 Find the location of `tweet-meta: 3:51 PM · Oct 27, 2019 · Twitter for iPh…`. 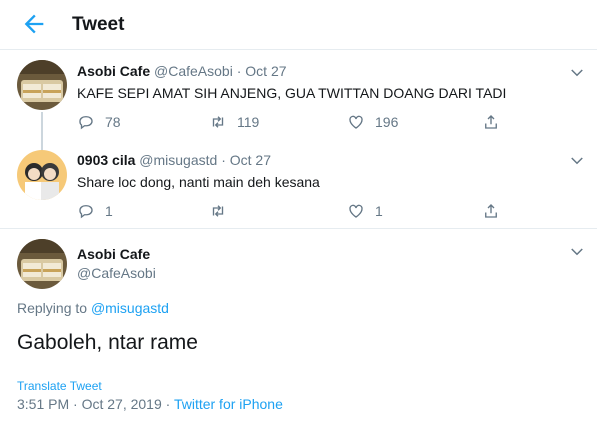

tweet-meta: 3:51 PM · Oct 27, 2019 · Twitter for iPh… is located at coordinates (150, 404).